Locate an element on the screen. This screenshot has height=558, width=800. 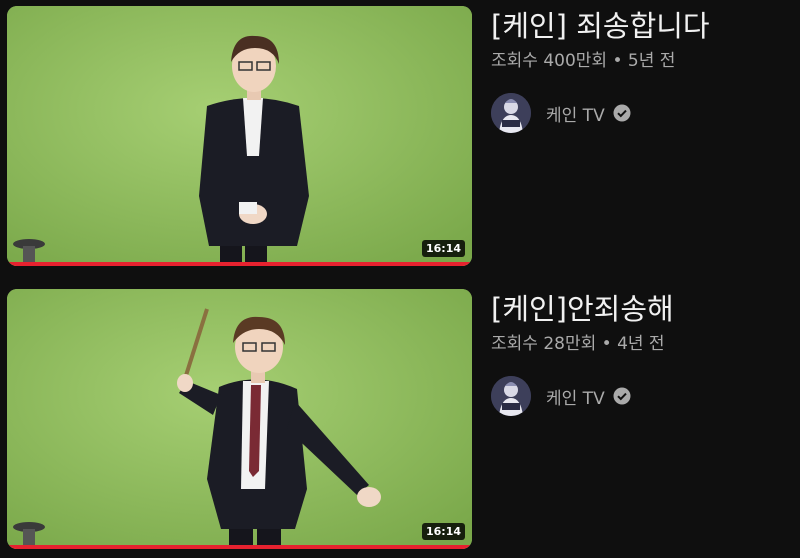
video-stats: 조회수 400만회 • 5년 전 is located at coordinates (583, 61).